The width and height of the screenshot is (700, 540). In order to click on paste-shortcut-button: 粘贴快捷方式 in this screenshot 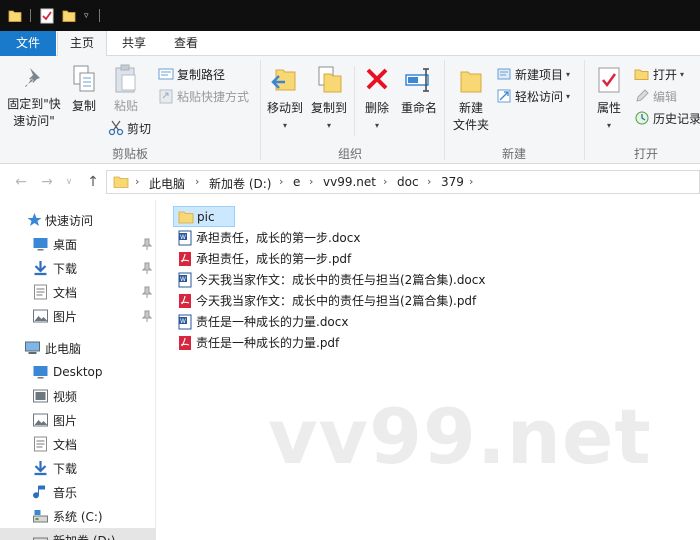, I will do `click(203, 96)`.